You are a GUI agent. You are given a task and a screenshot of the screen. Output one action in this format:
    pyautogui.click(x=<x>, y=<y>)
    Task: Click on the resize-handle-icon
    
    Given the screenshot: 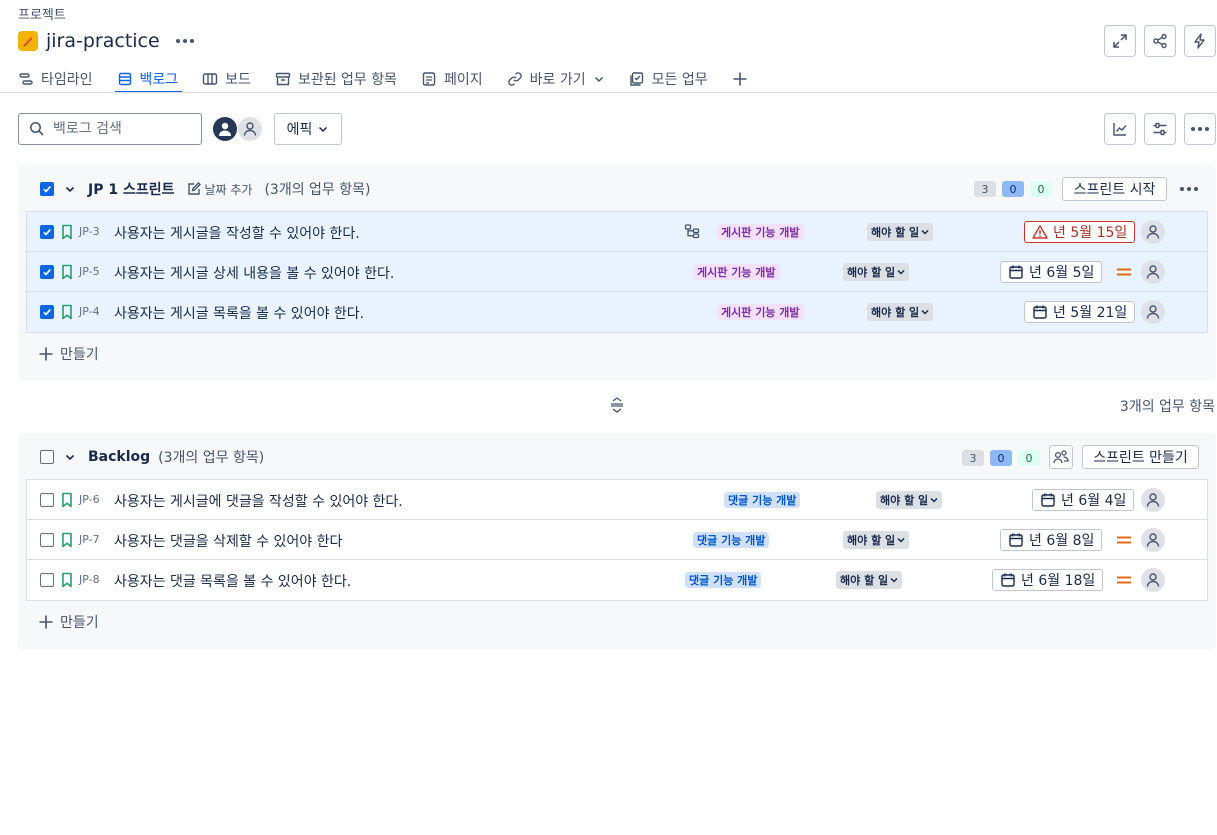 What is the action you would take?
    pyautogui.click(x=617, y=405)
    